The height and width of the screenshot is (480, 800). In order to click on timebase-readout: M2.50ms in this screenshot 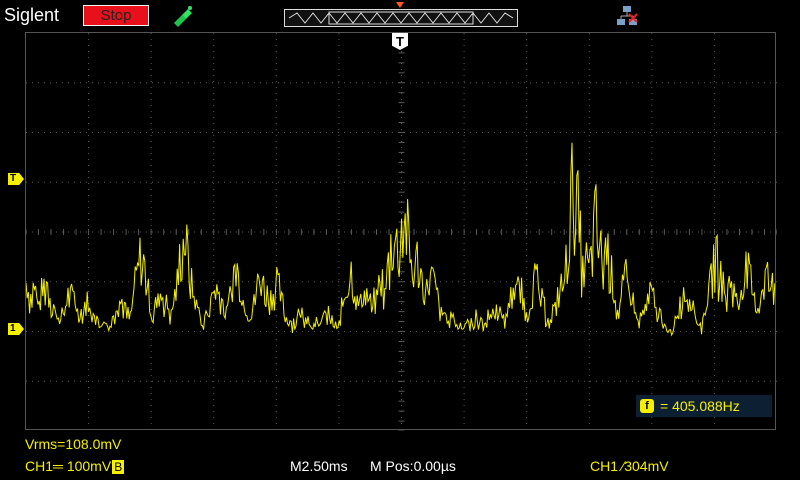, I will do `click(319, 466)`.